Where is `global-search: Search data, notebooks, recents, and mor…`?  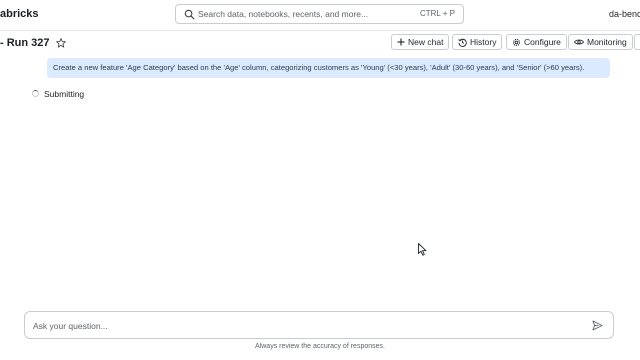
global-search: Search data, notebooks, recents, and mor… is located at coordinates (319, 14).